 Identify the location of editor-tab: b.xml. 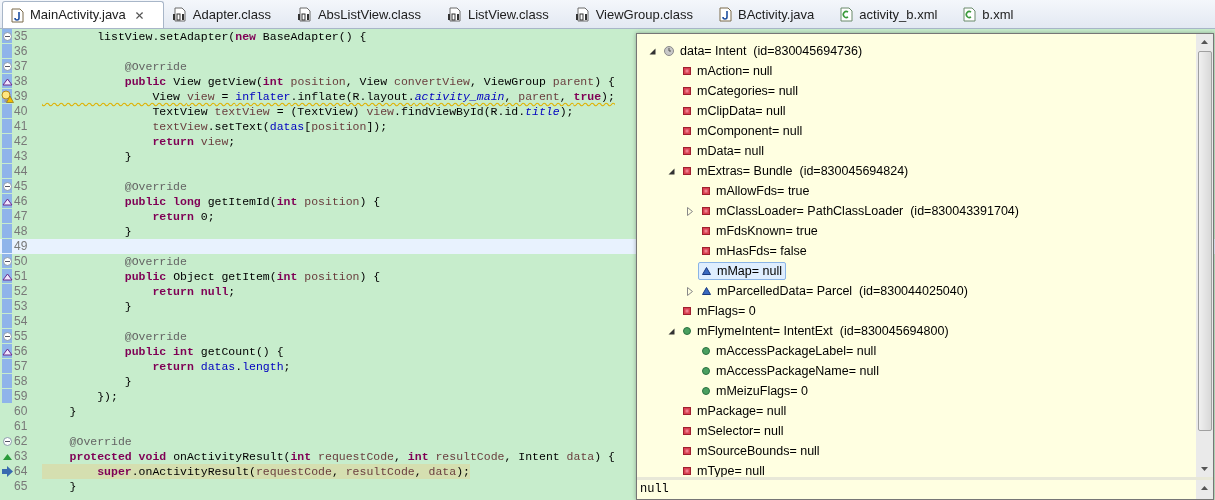
(993, 14).